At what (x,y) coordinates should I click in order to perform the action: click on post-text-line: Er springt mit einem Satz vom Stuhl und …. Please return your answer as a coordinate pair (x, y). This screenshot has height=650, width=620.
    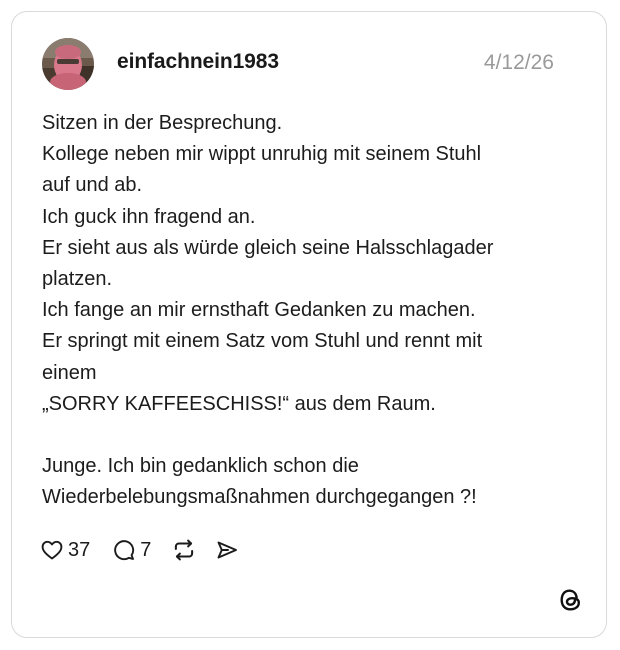
    Looking at the image, I should click on (262, 341).